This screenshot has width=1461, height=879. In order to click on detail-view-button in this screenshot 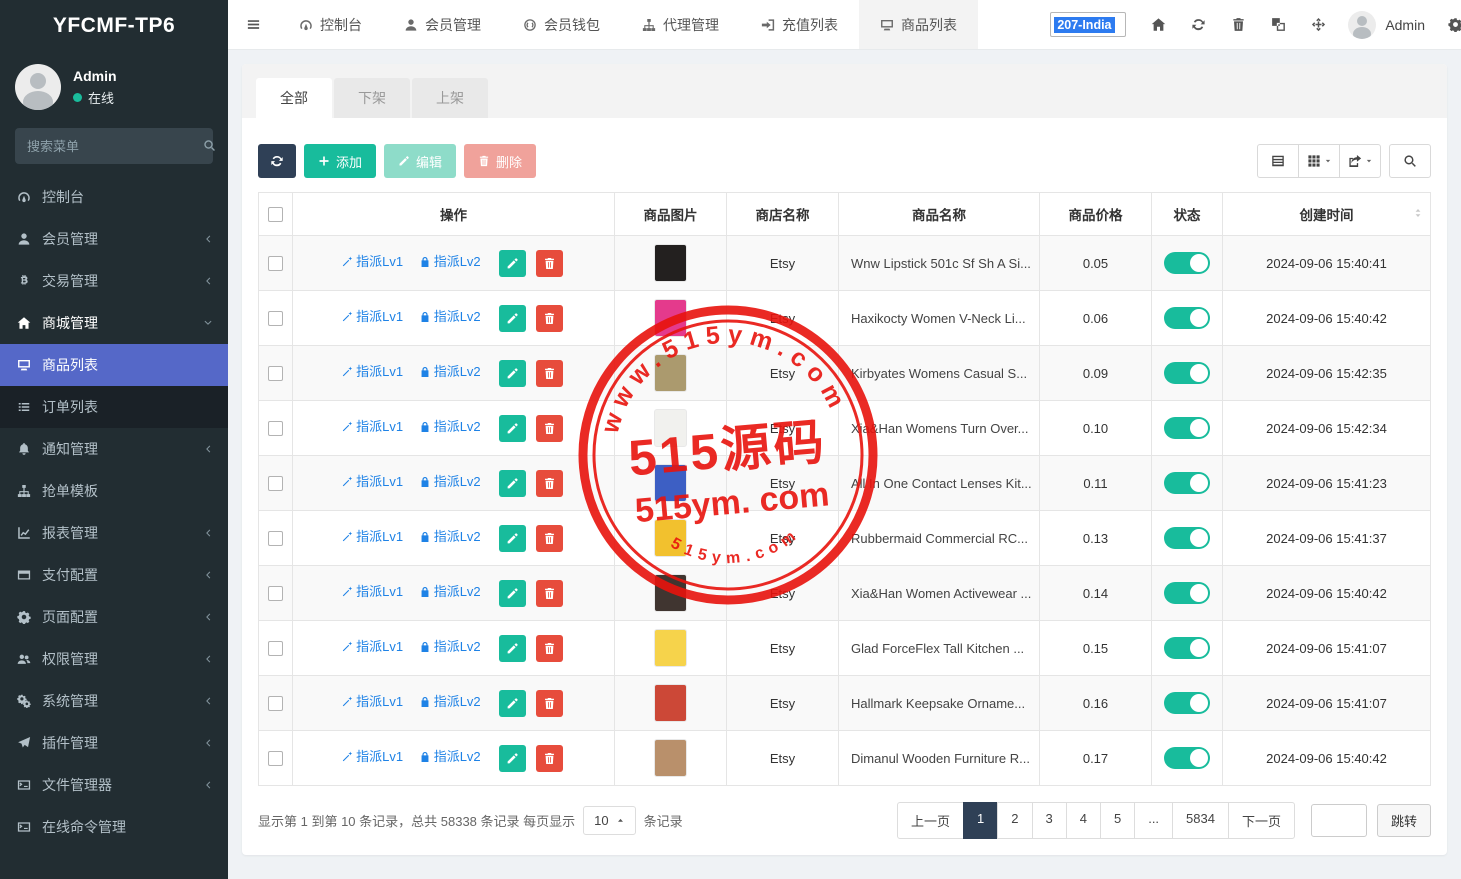, I will do `click(1278, 161)`.